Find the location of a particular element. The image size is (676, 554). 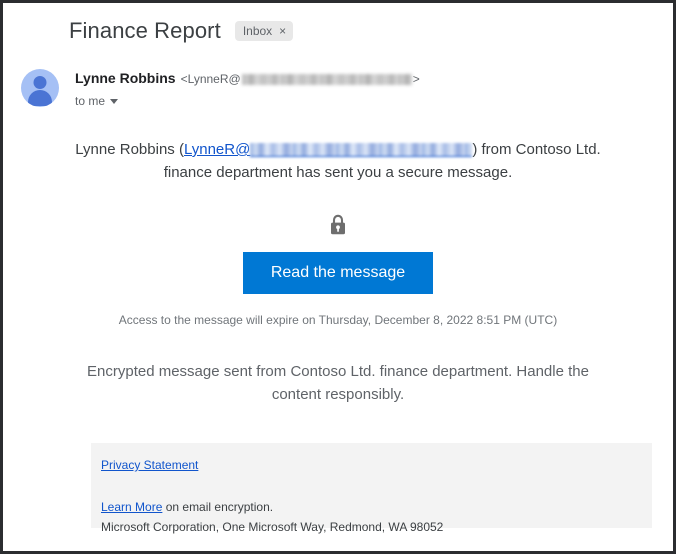

avatar-body-shape is located at coordinates (40, 98).